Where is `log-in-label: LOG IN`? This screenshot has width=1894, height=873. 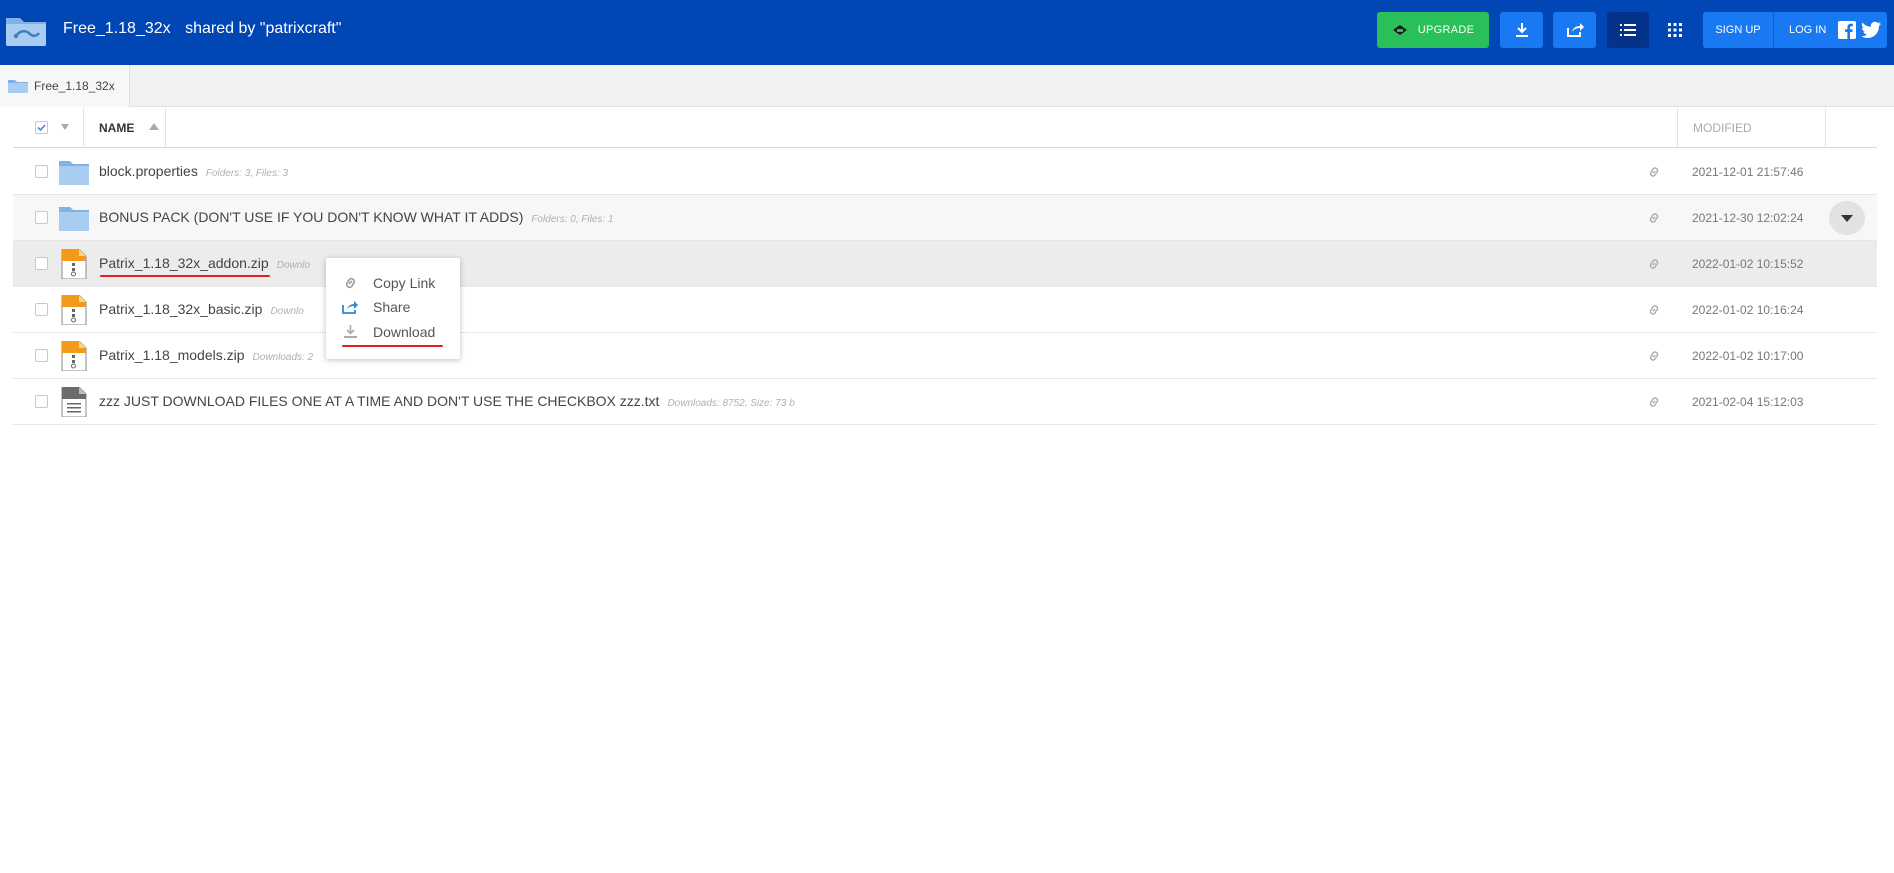
log-in-label: LOG IN is located at coordinates (1808, 30).